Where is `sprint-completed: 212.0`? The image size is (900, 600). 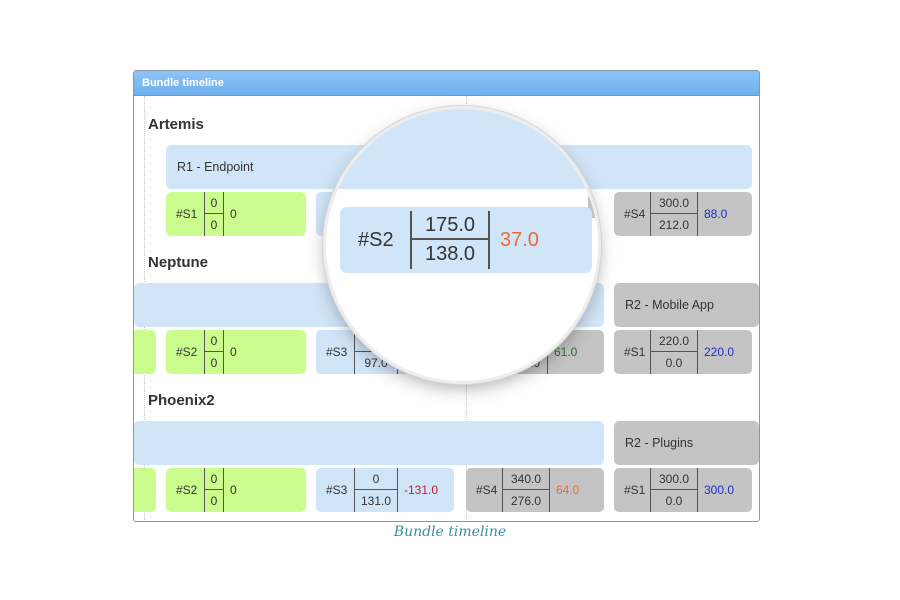
sprint-completed: 212.0 is located at coordinates (674, 225).